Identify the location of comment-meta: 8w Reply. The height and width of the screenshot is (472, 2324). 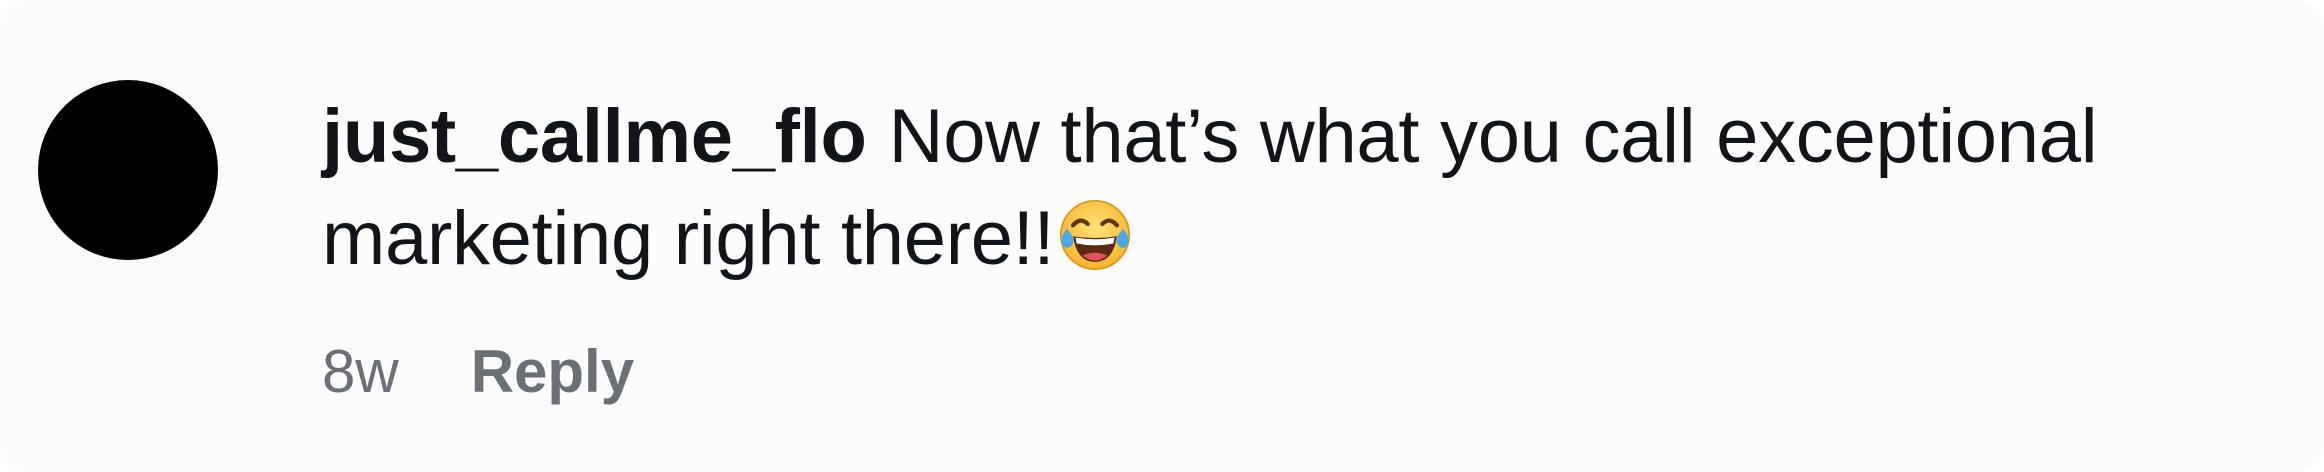
(478, 372).